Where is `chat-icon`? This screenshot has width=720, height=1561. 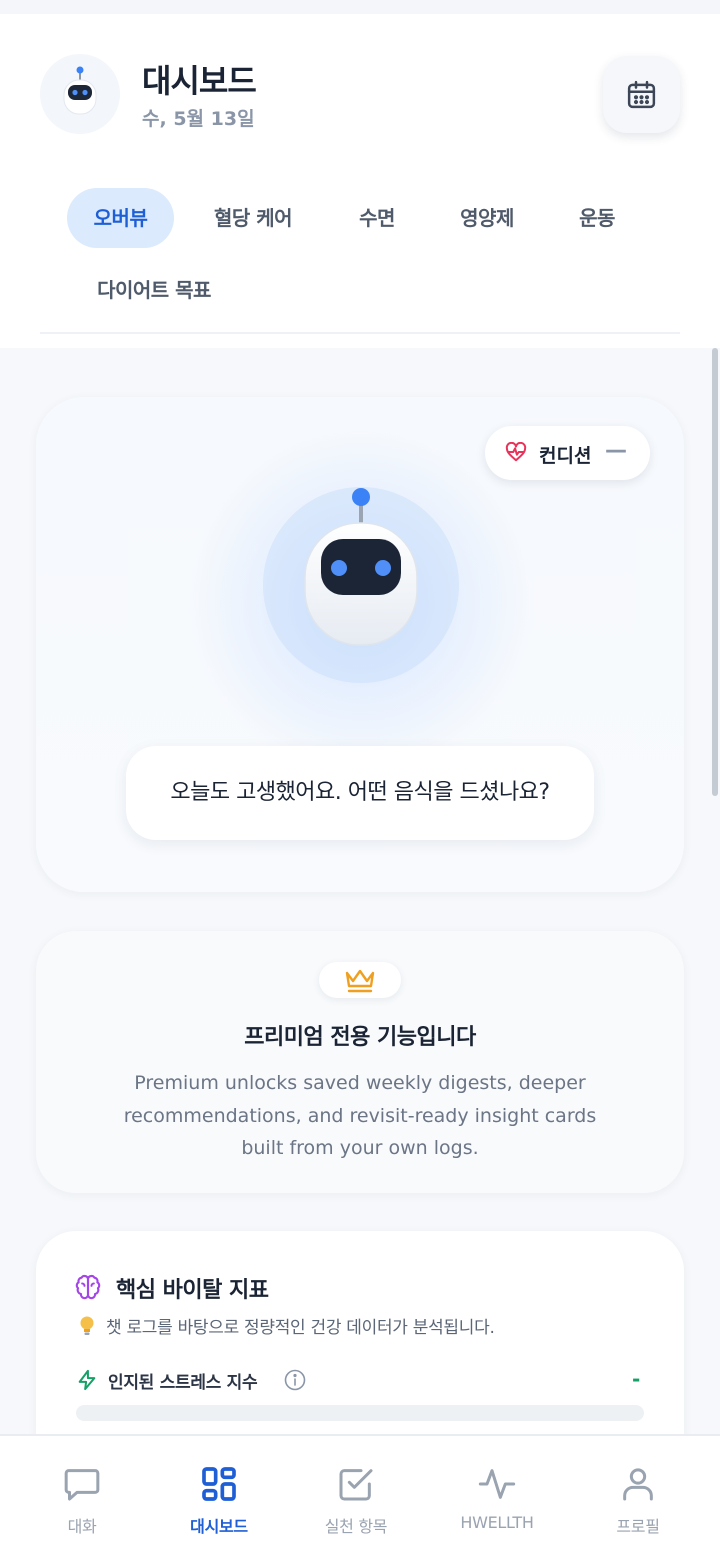 chat-icon is located at coordinates (82, 1485).